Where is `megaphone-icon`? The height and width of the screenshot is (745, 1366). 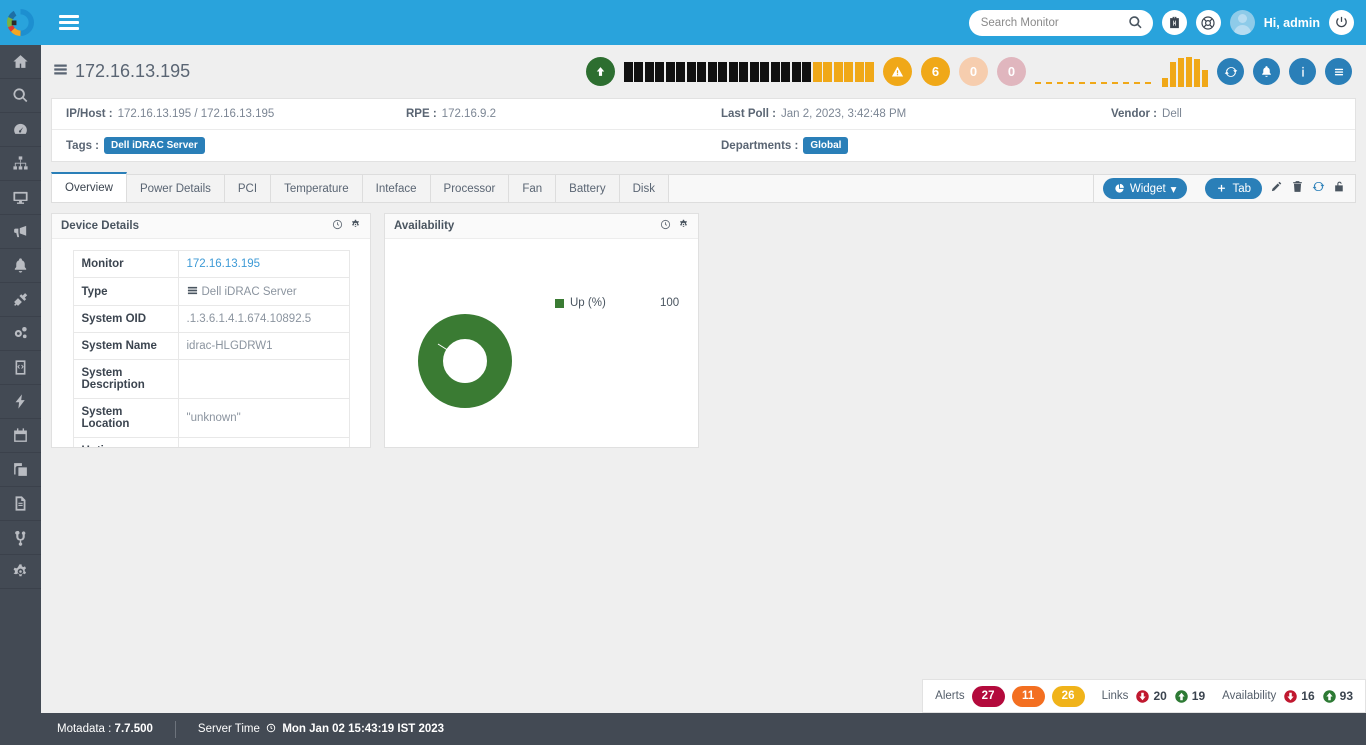
megaphone-icon is located at coordinates (20, 231).